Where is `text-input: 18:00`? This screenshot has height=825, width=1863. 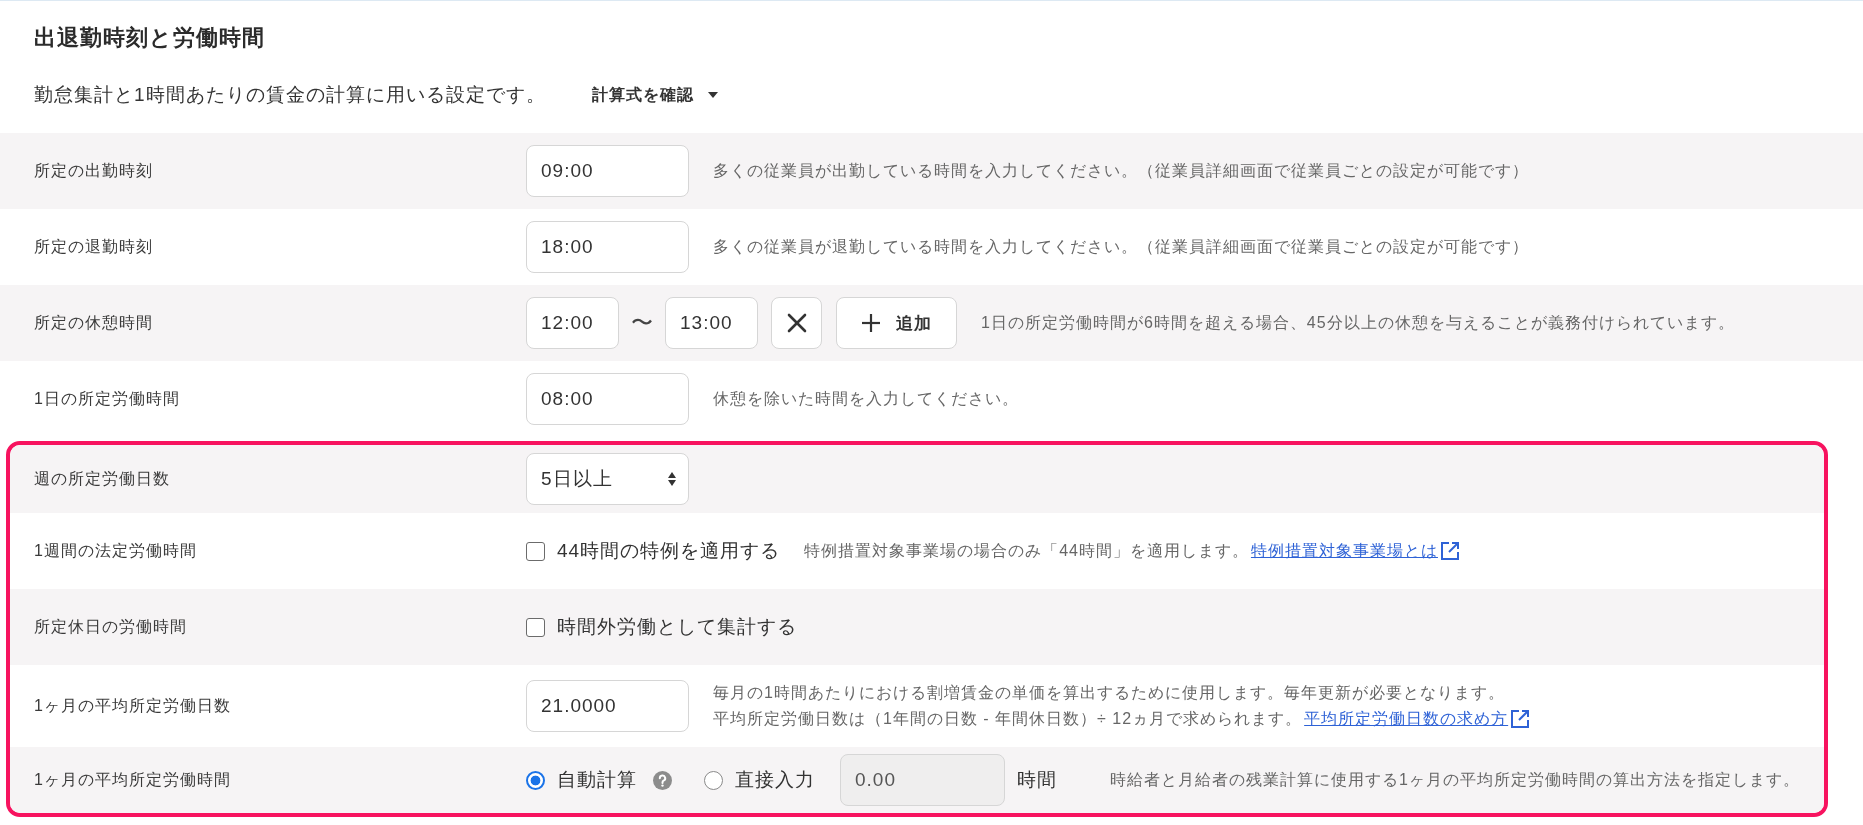
text-input: 18:00 is located at coordinates (607, 247).